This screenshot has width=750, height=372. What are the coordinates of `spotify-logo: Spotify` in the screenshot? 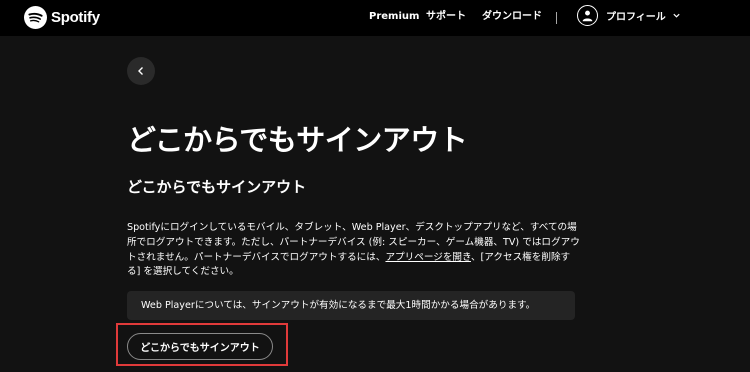 It's located at (62, 17).